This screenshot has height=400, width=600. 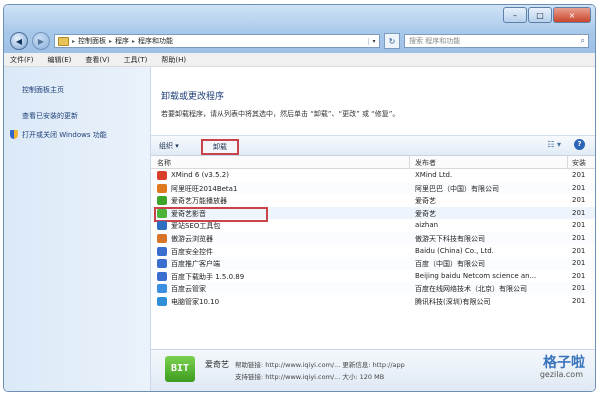 I want to click on shield-icon, so click(x=14, y=134).